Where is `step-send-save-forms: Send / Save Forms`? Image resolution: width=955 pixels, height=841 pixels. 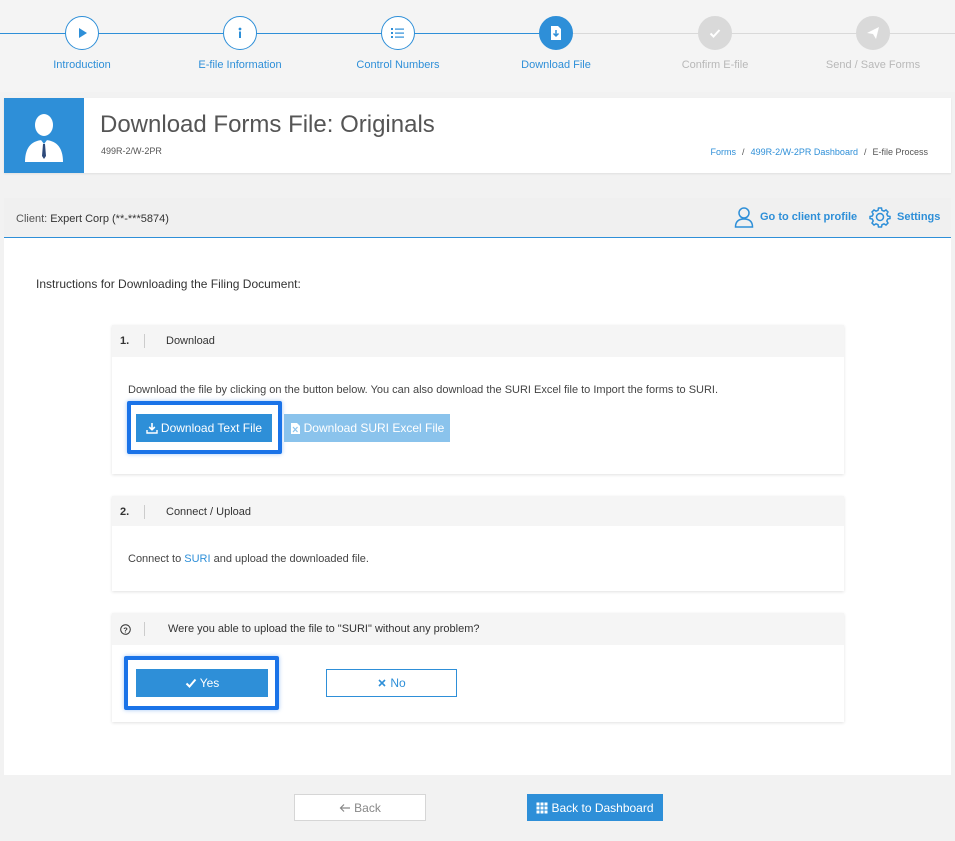
step-send-save-forms: Send / Save Forms is located at coordinates (873, 43).